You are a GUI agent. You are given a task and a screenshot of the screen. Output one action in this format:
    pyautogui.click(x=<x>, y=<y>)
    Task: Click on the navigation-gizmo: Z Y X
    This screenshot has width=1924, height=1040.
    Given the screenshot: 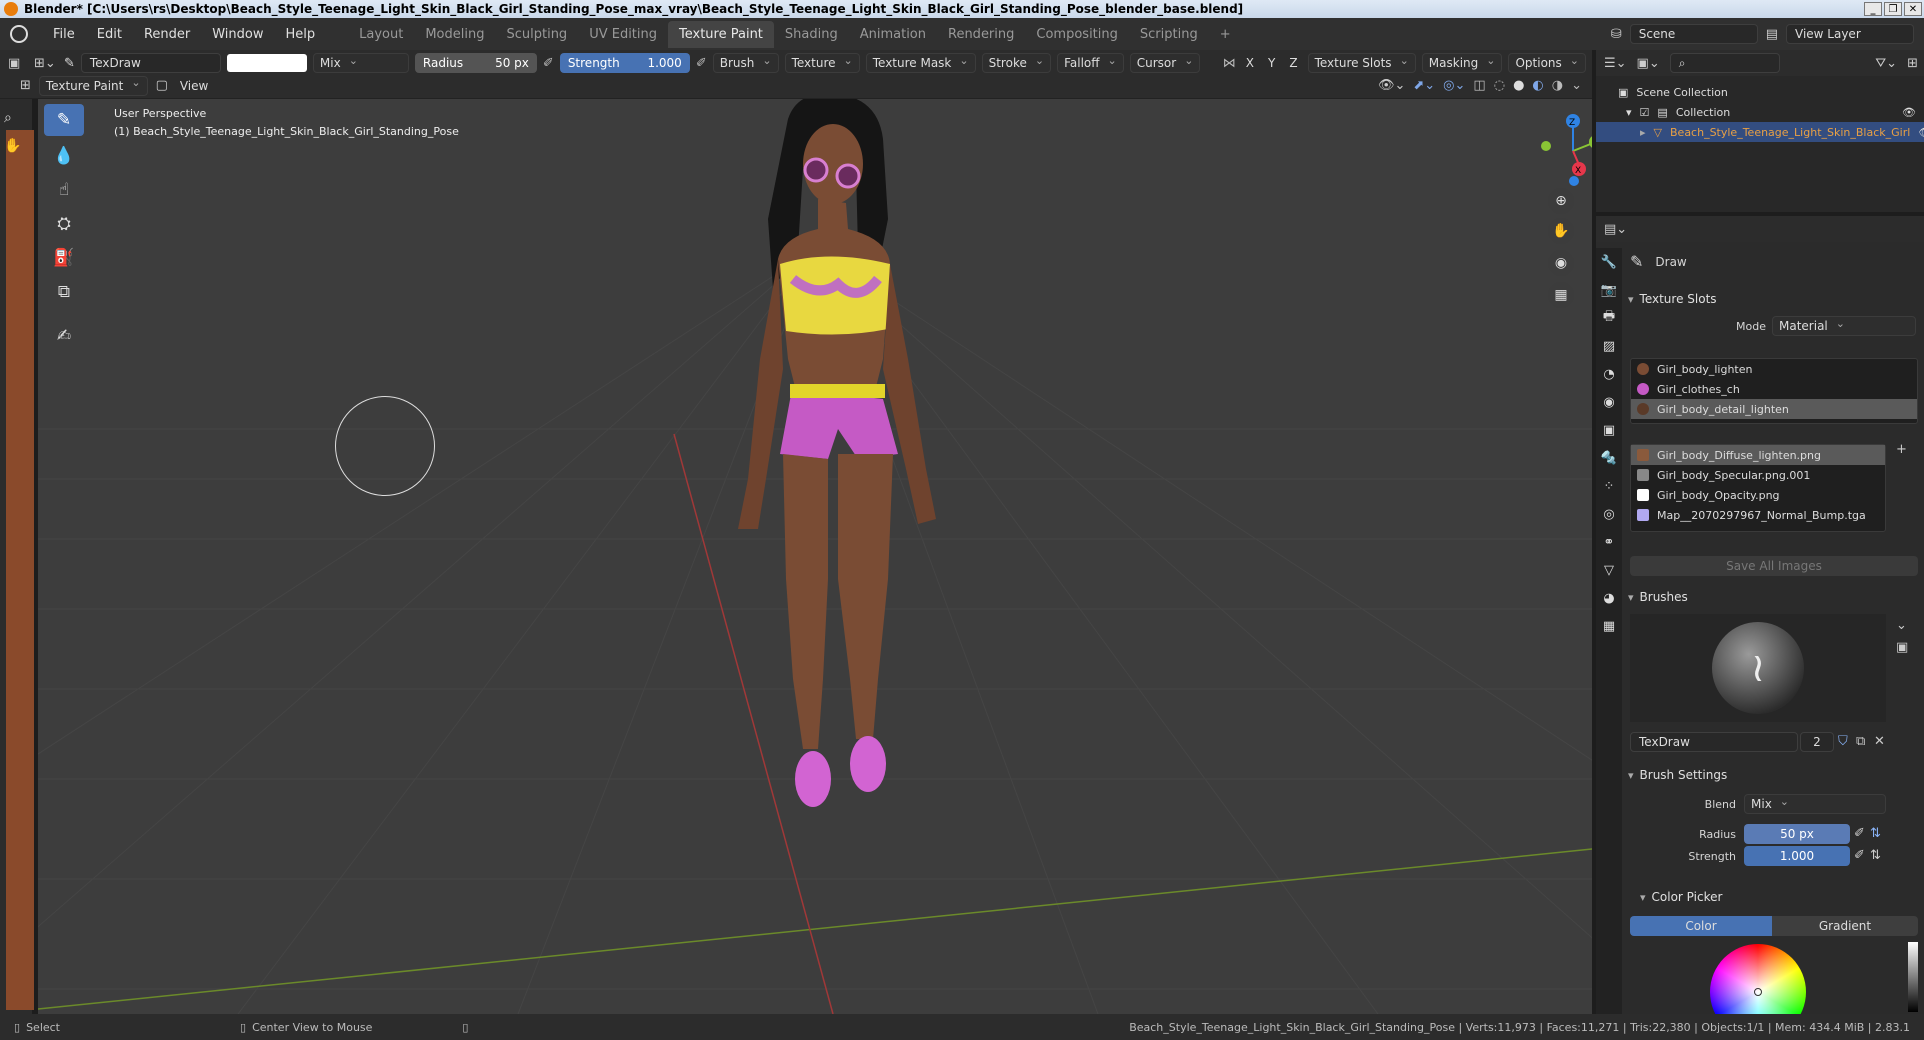 What is the action you would take?
    pyautogui.click(x=1542, y=153)
    